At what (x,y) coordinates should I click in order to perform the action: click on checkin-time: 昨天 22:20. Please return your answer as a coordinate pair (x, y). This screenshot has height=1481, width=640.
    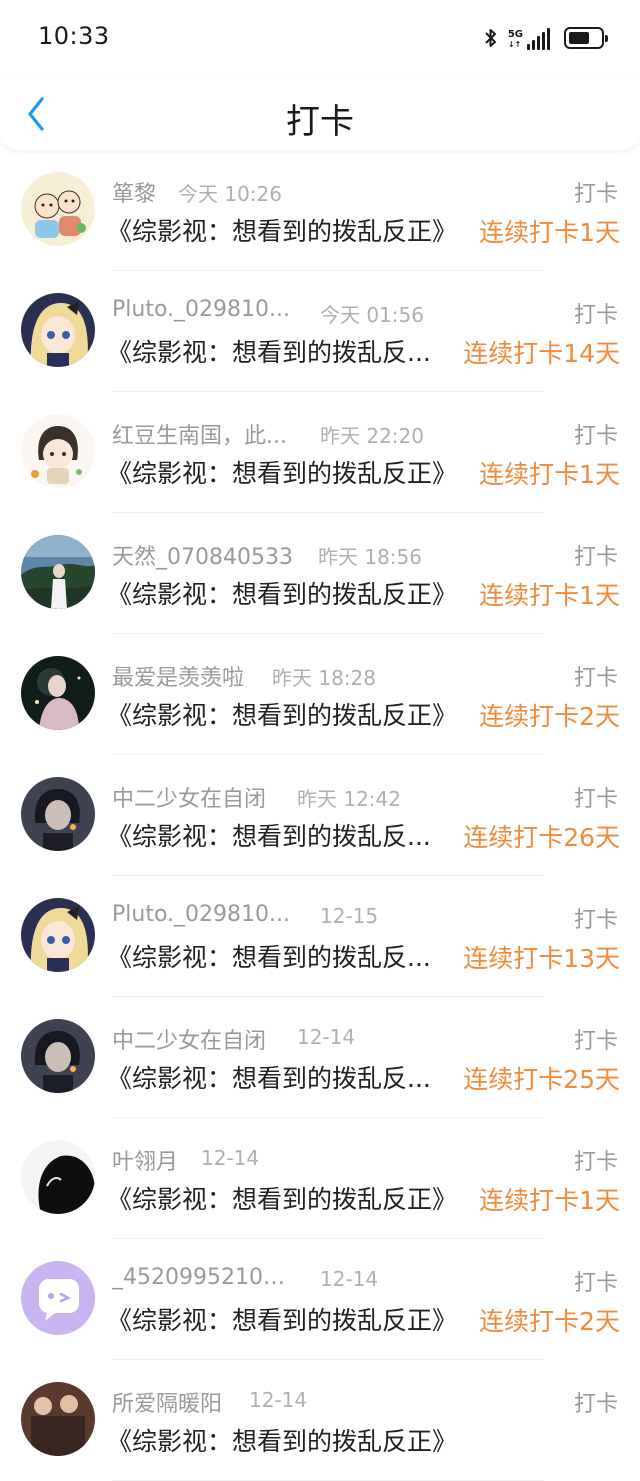
    Looking at the image, I should click on (372, 436).